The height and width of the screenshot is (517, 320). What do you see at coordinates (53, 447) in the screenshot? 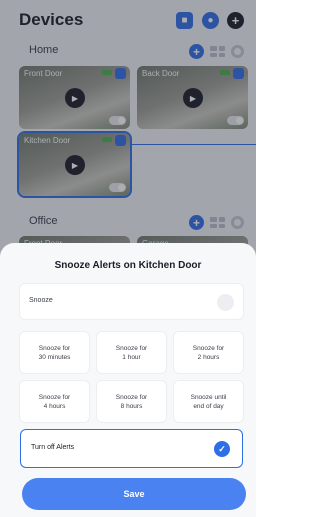
I see `turn-off-alerts-label: Turn off Alerts` at bounding box center [53, 447].